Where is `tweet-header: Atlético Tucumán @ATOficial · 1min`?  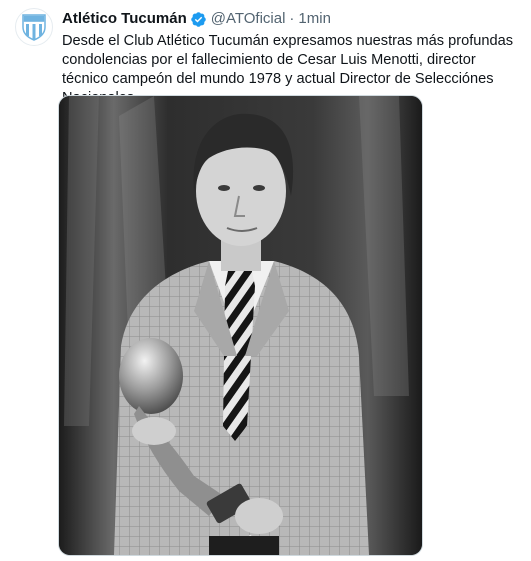 tweet-header: Atlético Tucumán @ATOficial · 1min is located at coordinates (292, 19).